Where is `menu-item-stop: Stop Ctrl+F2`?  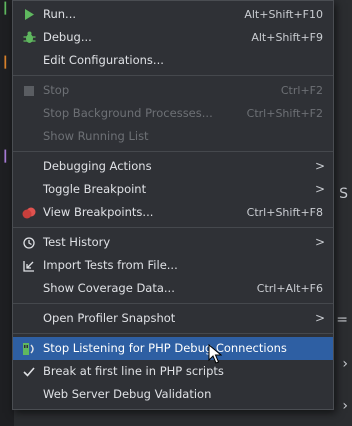 menu-item-stop: Stop Ctrl+F2 is located at coordinates (173, 90).